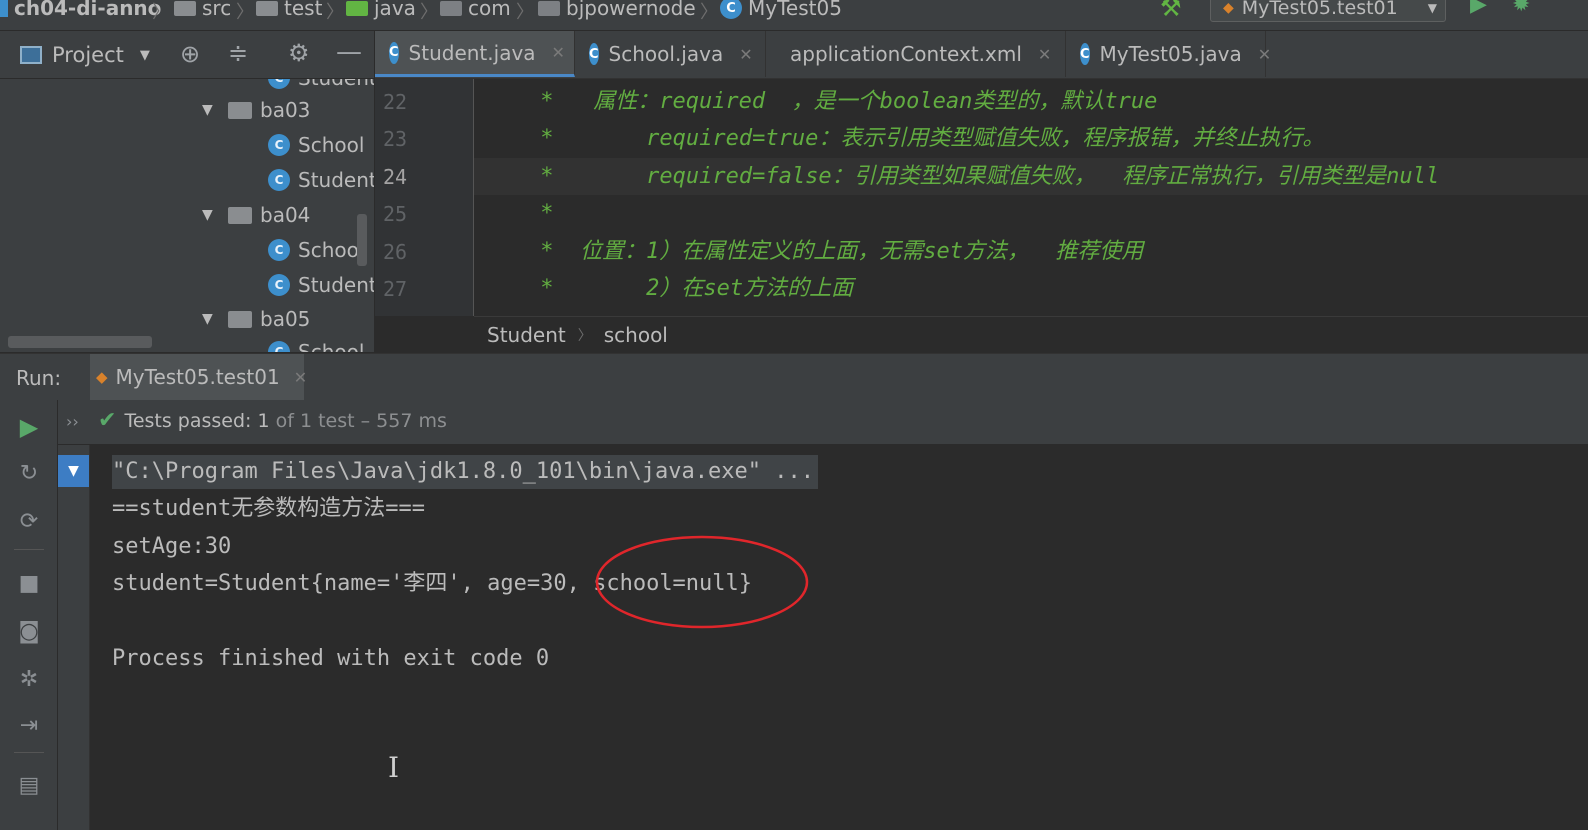  Describe the element at coordinates (1168, 54) in the screenshot. I see `tab-mytest05-java: C MyTest05.java ✕` at that location.